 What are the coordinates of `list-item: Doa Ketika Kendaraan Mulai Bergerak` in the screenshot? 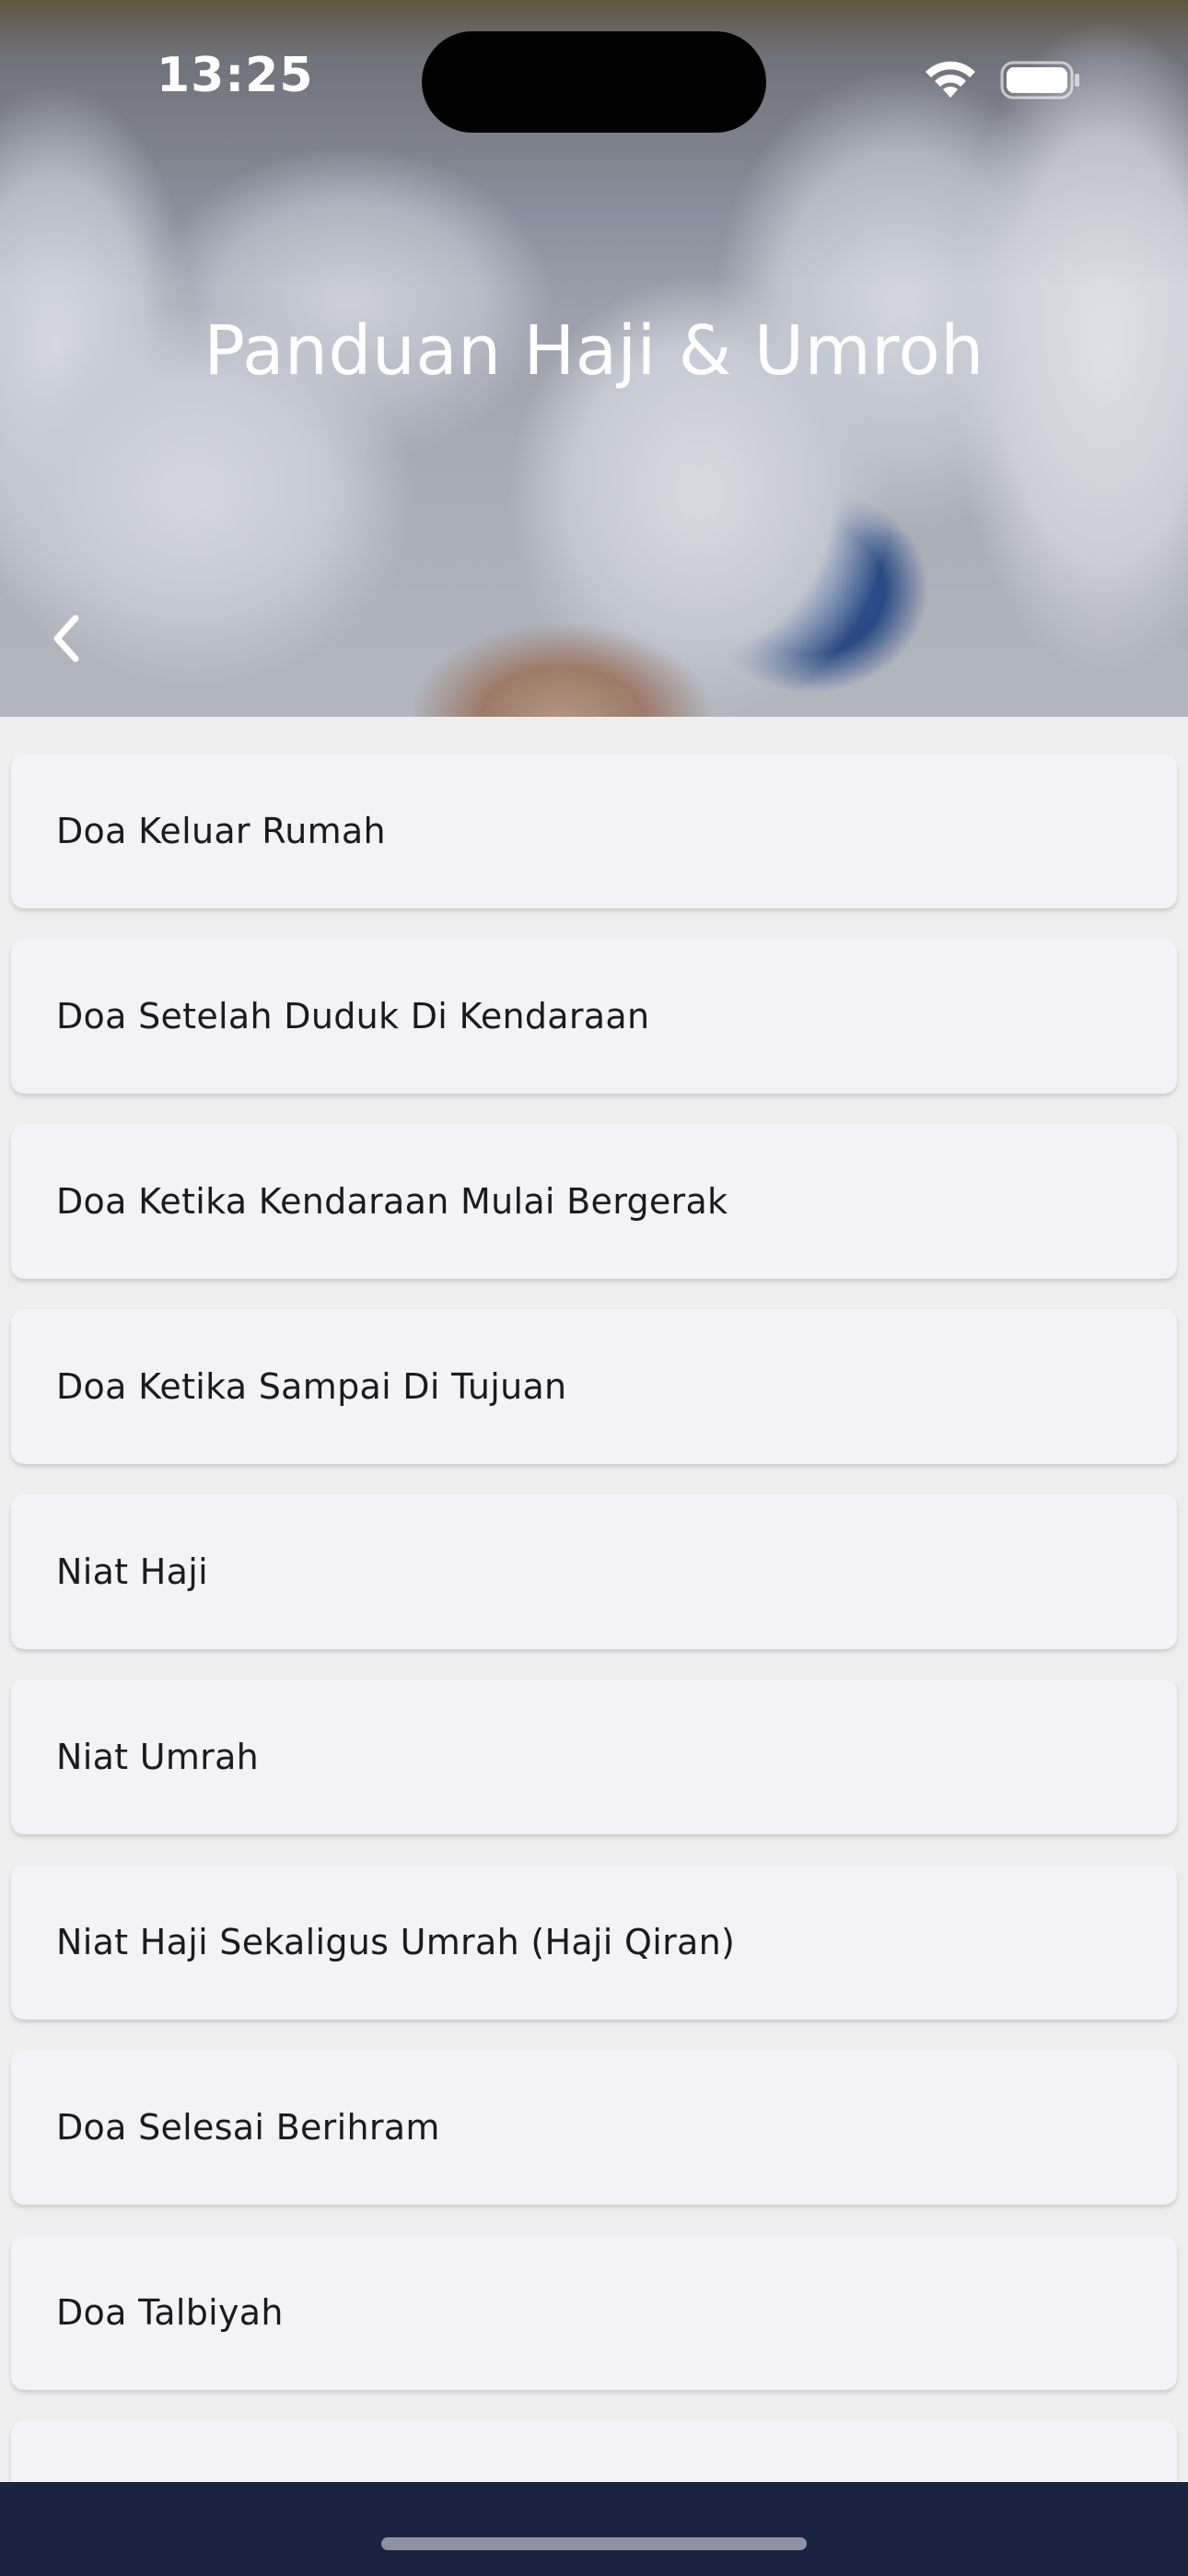 It's located at (594, 1201).